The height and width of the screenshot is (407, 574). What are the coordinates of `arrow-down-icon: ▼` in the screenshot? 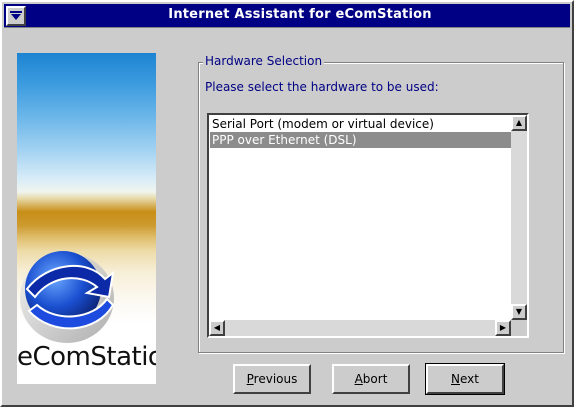 It's located at (519, 311).